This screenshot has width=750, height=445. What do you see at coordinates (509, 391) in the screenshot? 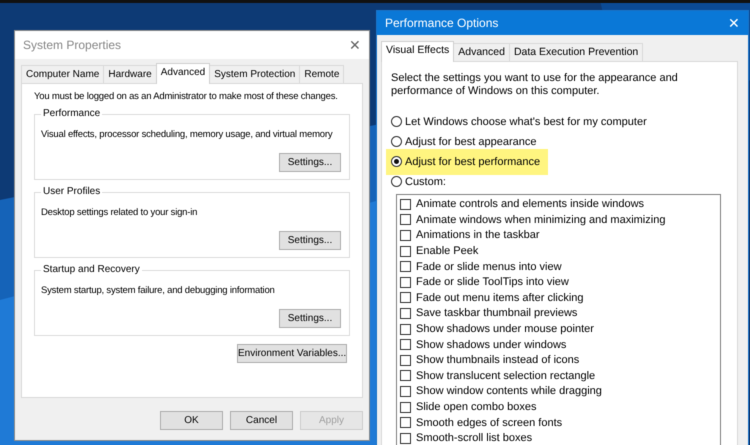
I see `checkbox-label: Show window contents while dragging` at bounding box center [509, 391].